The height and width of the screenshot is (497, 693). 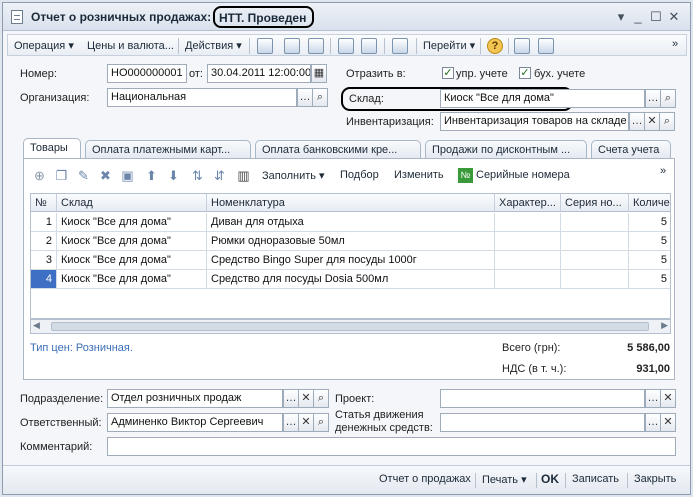 What do you see at coordinates (534, 121) in the screenshot?
I see `inventory-field: Инвентаризация товаров на складе` at bounding box center [534, 121].